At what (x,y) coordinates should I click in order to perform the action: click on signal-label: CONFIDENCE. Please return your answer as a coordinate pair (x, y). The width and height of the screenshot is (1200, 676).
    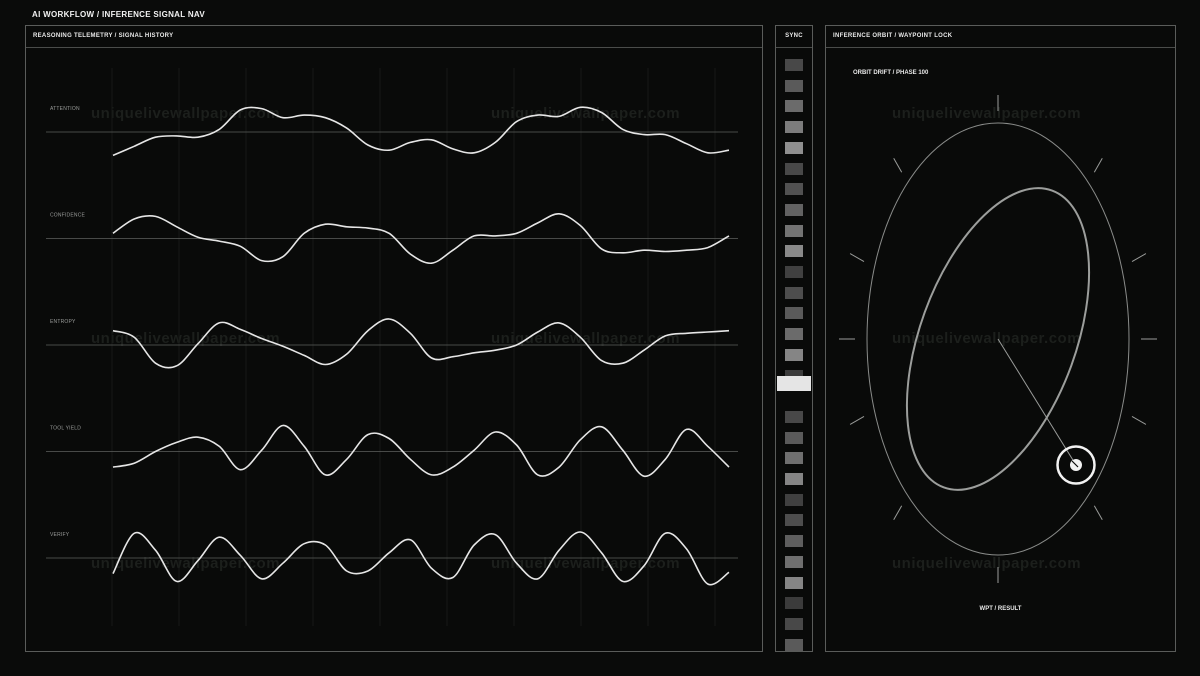
    Looking at the image, I should click on (68, 216).